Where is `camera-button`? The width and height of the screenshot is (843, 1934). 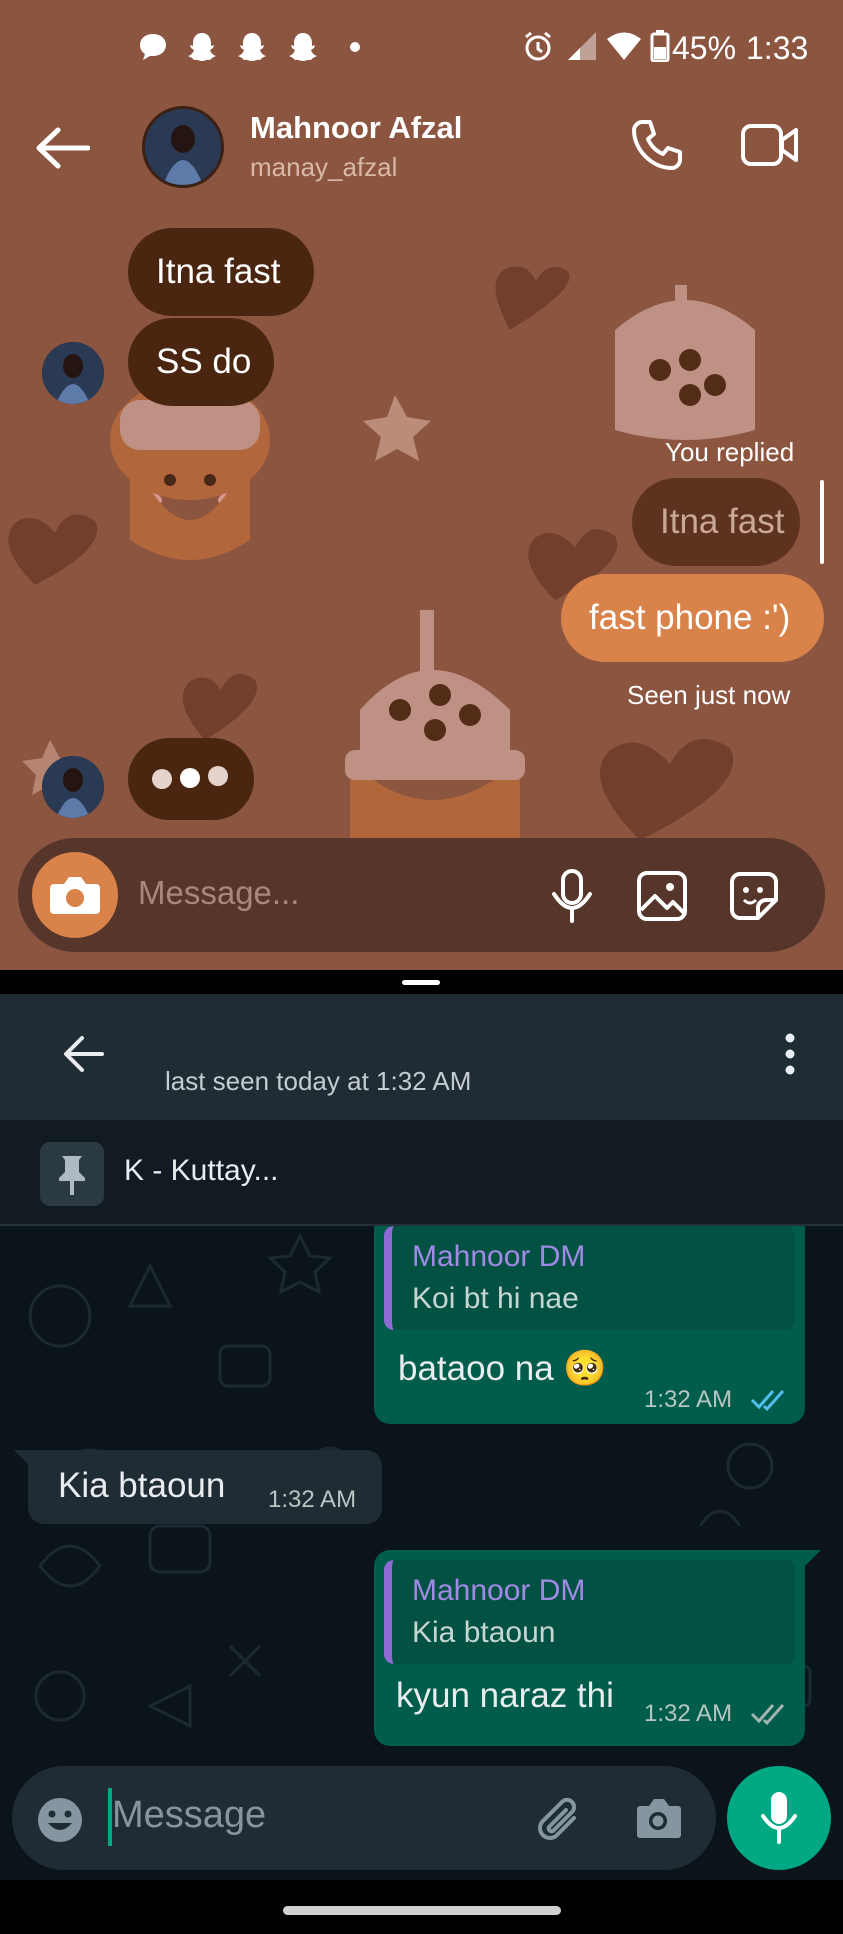
camera-button is located at coordinates (75, 895).